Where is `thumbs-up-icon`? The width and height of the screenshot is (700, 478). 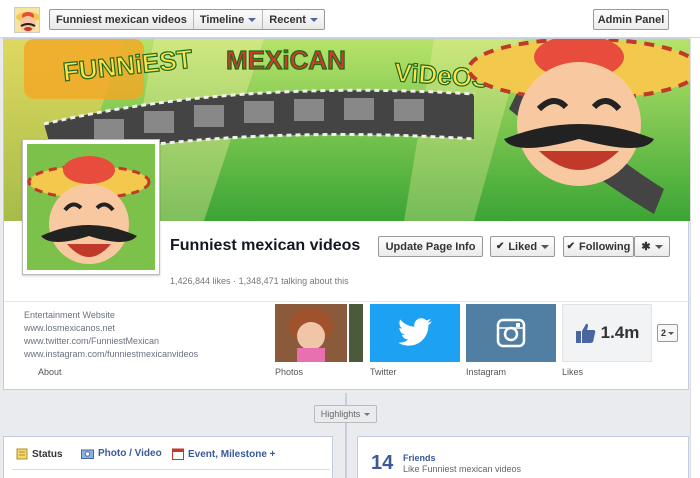
thumbs-up-icon is located at coordinates (585, 333).